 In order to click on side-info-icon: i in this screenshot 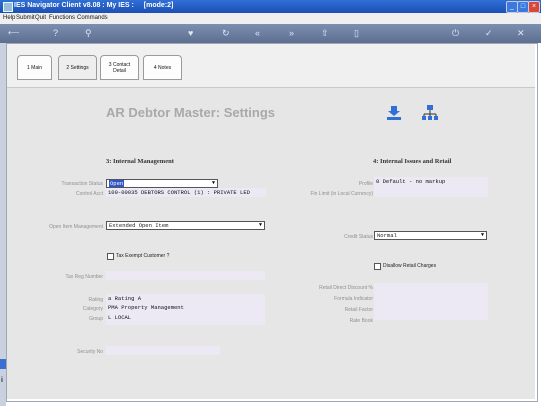, I will do `click(2, 380)`.